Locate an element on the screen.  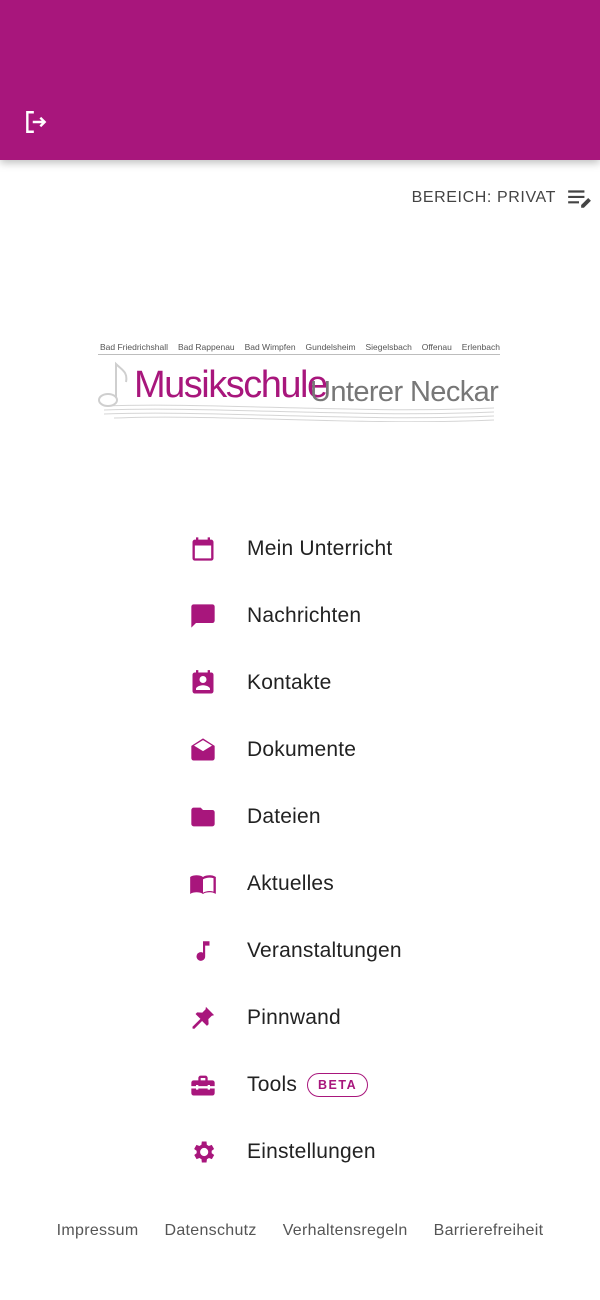
beta-badge: BETA is located at coordinates (338, 1084).